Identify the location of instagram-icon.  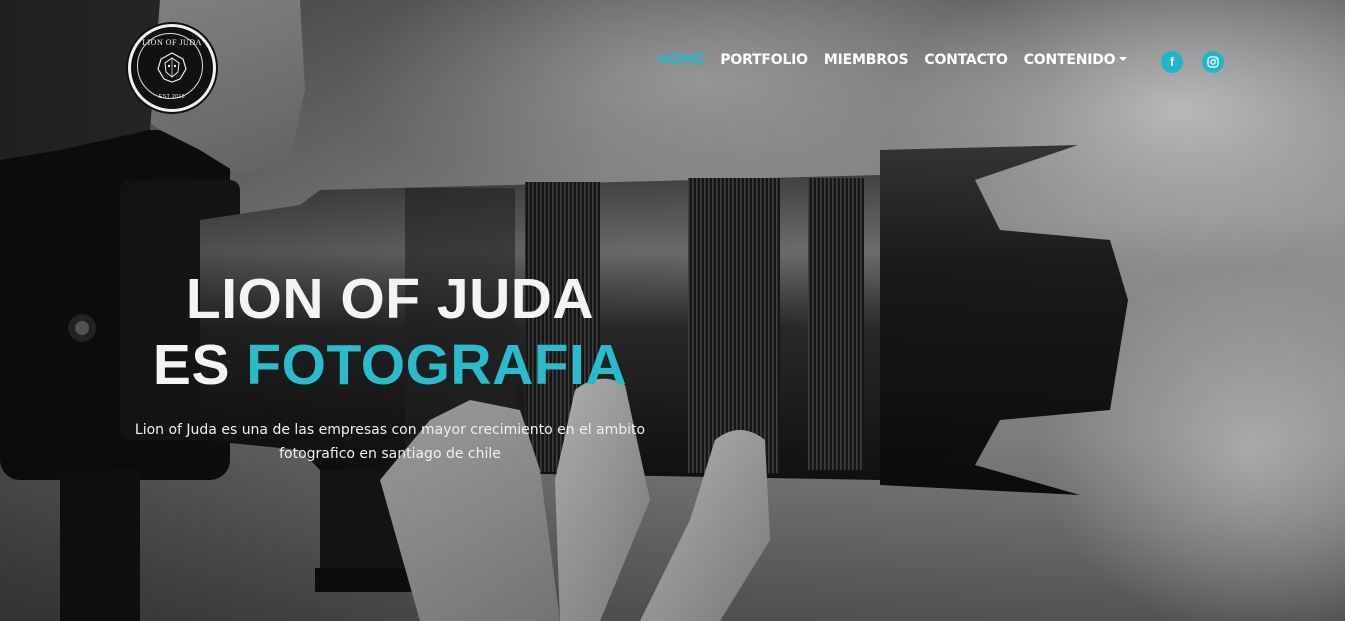
(1213, 62).